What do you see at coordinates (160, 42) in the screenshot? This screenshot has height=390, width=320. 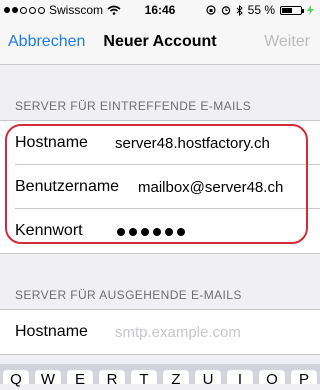 I see `navigation-bar: Abbrechen Neuer Account Weiter` at bounding box center [160, 42].